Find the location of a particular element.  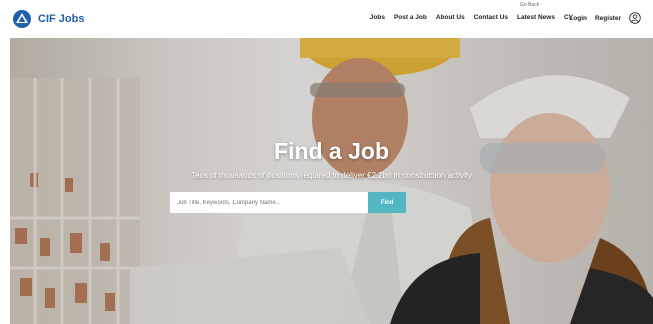

job-search-form: Find is located at coordinates (288, 202).